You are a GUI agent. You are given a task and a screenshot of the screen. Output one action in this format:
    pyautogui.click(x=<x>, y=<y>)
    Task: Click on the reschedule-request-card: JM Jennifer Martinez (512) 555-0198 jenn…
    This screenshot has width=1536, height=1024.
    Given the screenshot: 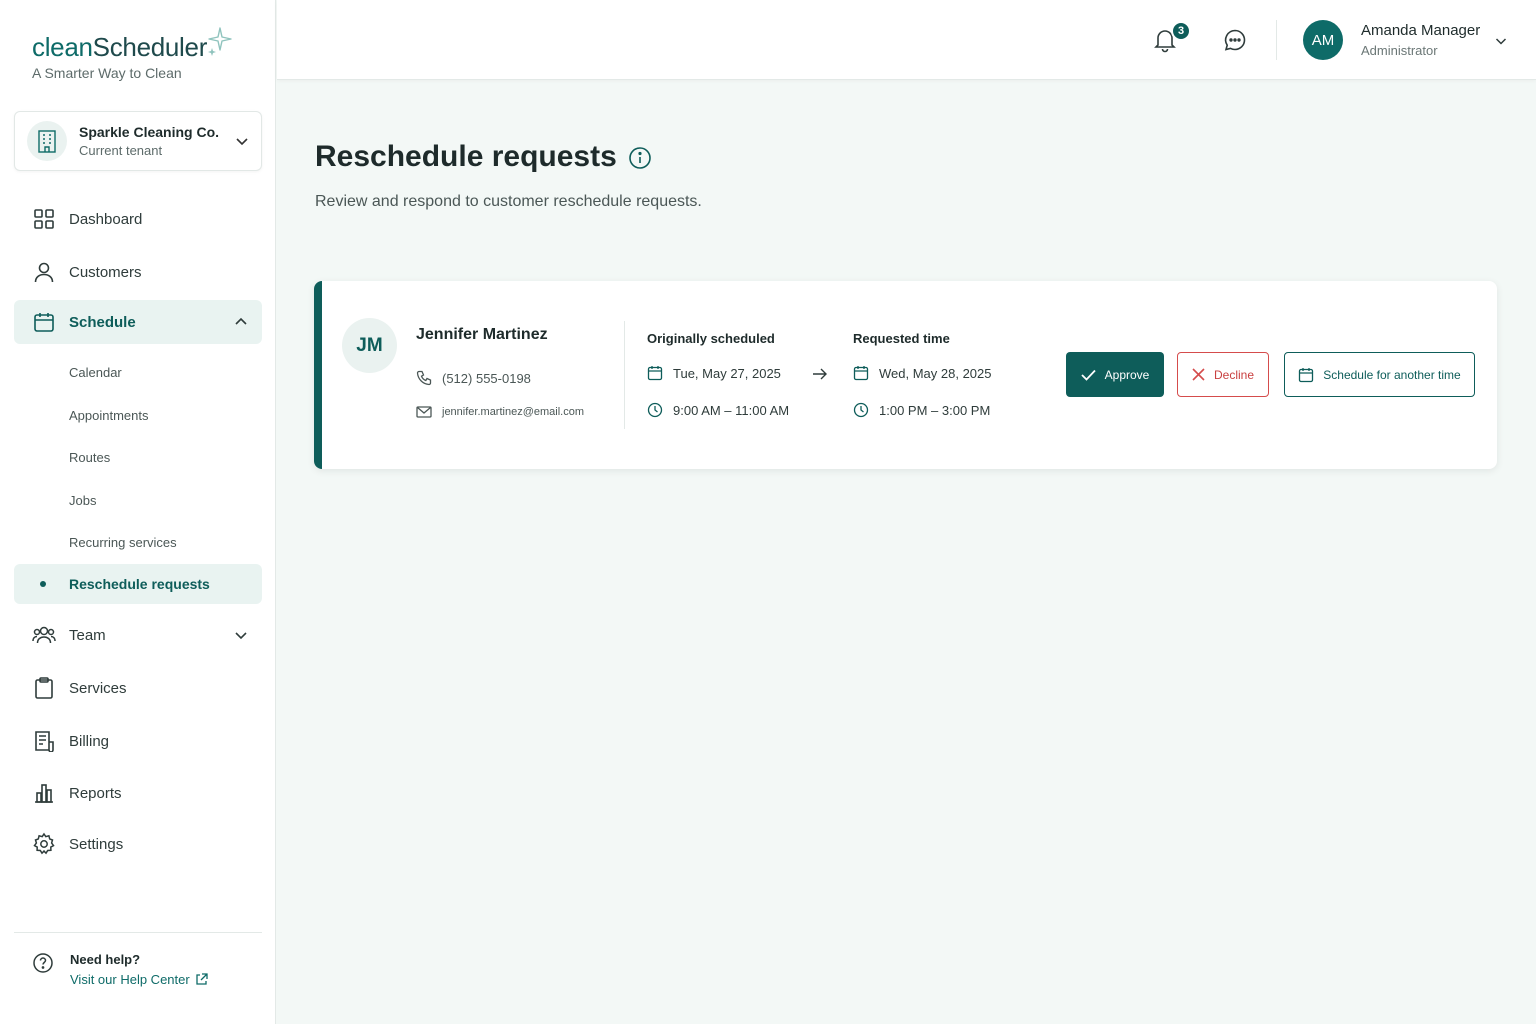 What is the action you would take?
    pyautogui.click(x=905, y=375)
    